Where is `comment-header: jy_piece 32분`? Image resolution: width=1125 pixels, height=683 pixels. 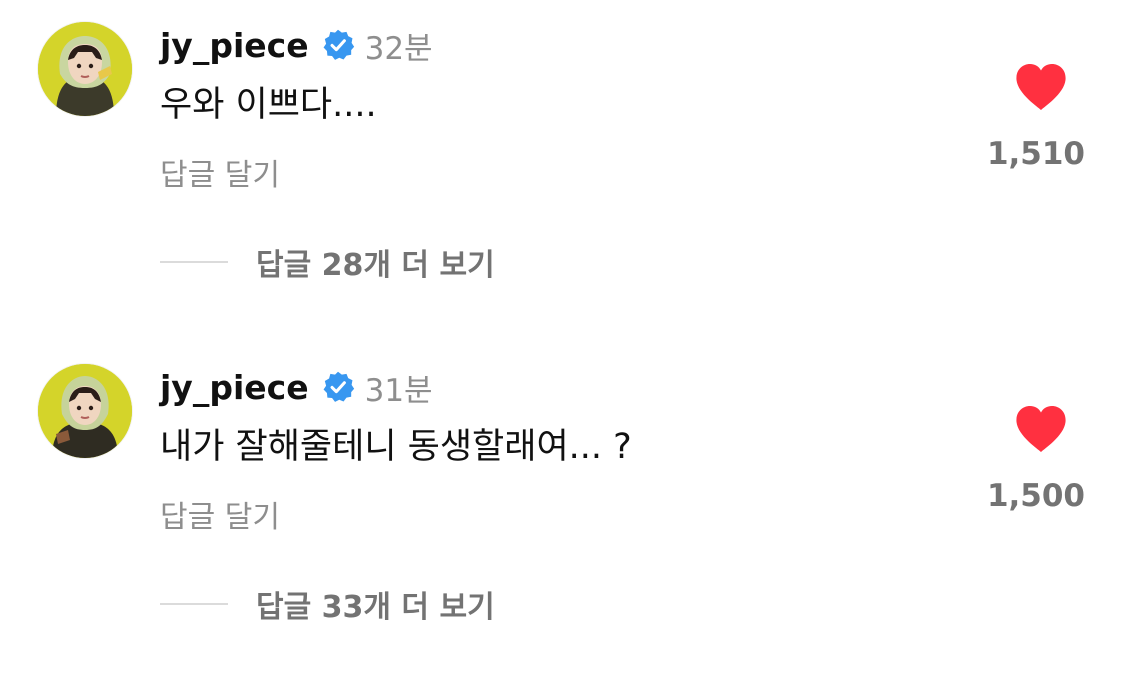 comment-header: jy_piece 32분 is located at coordinates (296, 45).